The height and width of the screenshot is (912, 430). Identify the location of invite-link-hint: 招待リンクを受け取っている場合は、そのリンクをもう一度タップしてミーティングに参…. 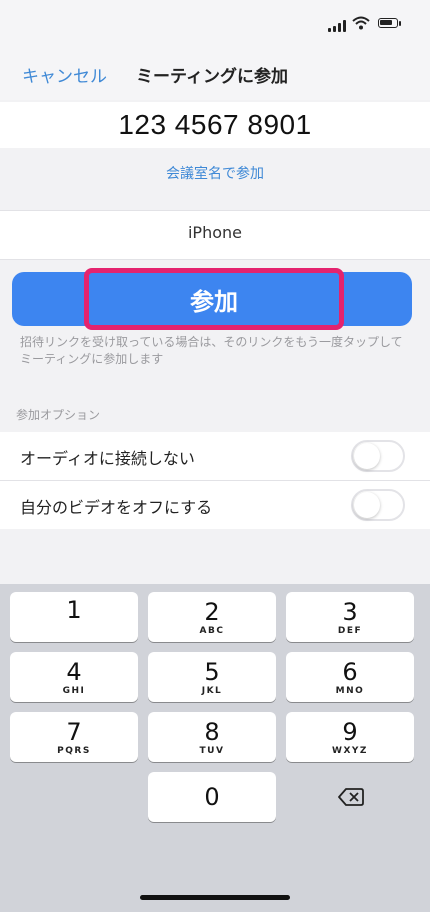
(211, 350).